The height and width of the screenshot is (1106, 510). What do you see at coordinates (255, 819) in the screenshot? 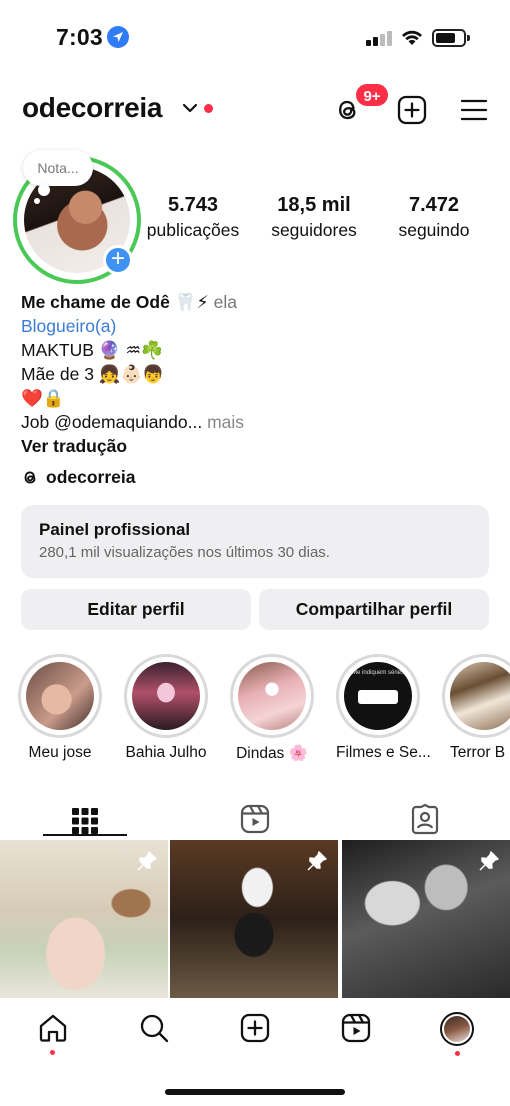
I see `reels-tab-icon` at bounding box center [255, 819].